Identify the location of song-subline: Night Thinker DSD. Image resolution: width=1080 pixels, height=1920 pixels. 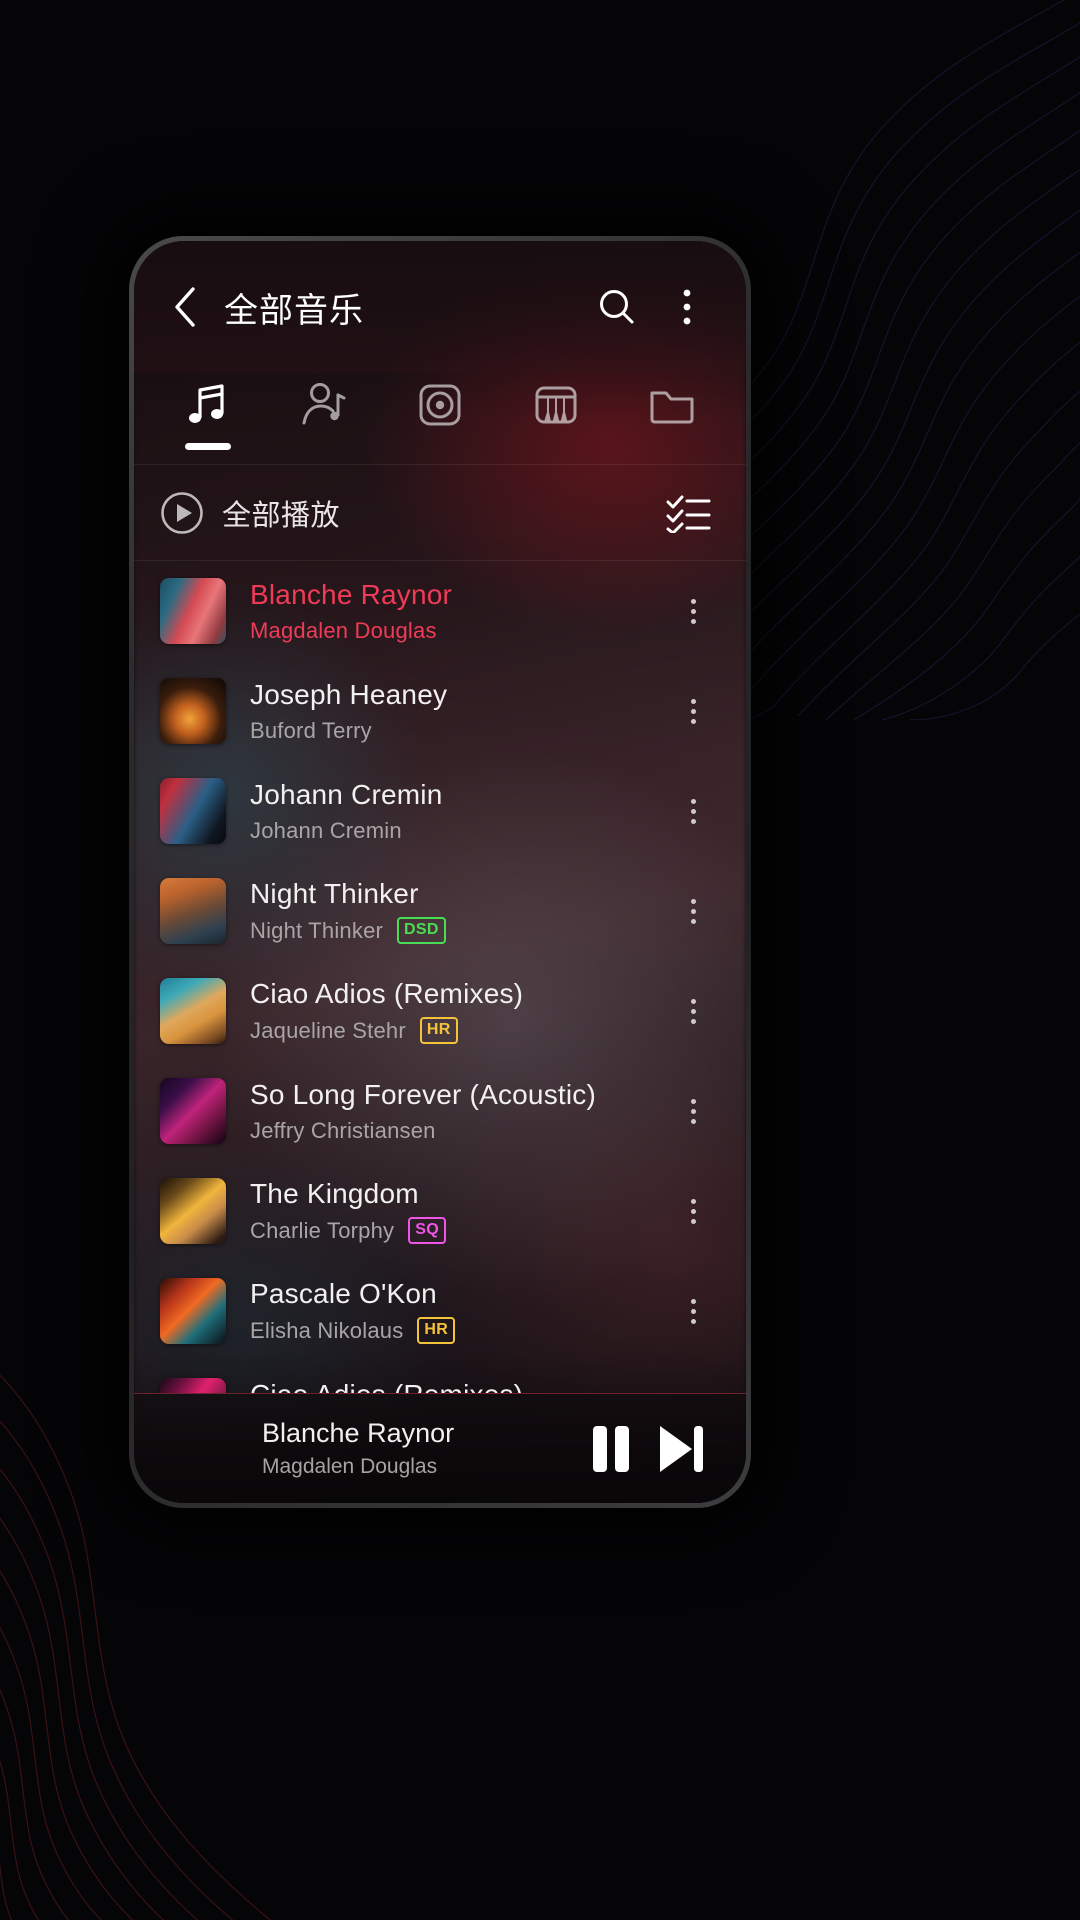
(458, 930).